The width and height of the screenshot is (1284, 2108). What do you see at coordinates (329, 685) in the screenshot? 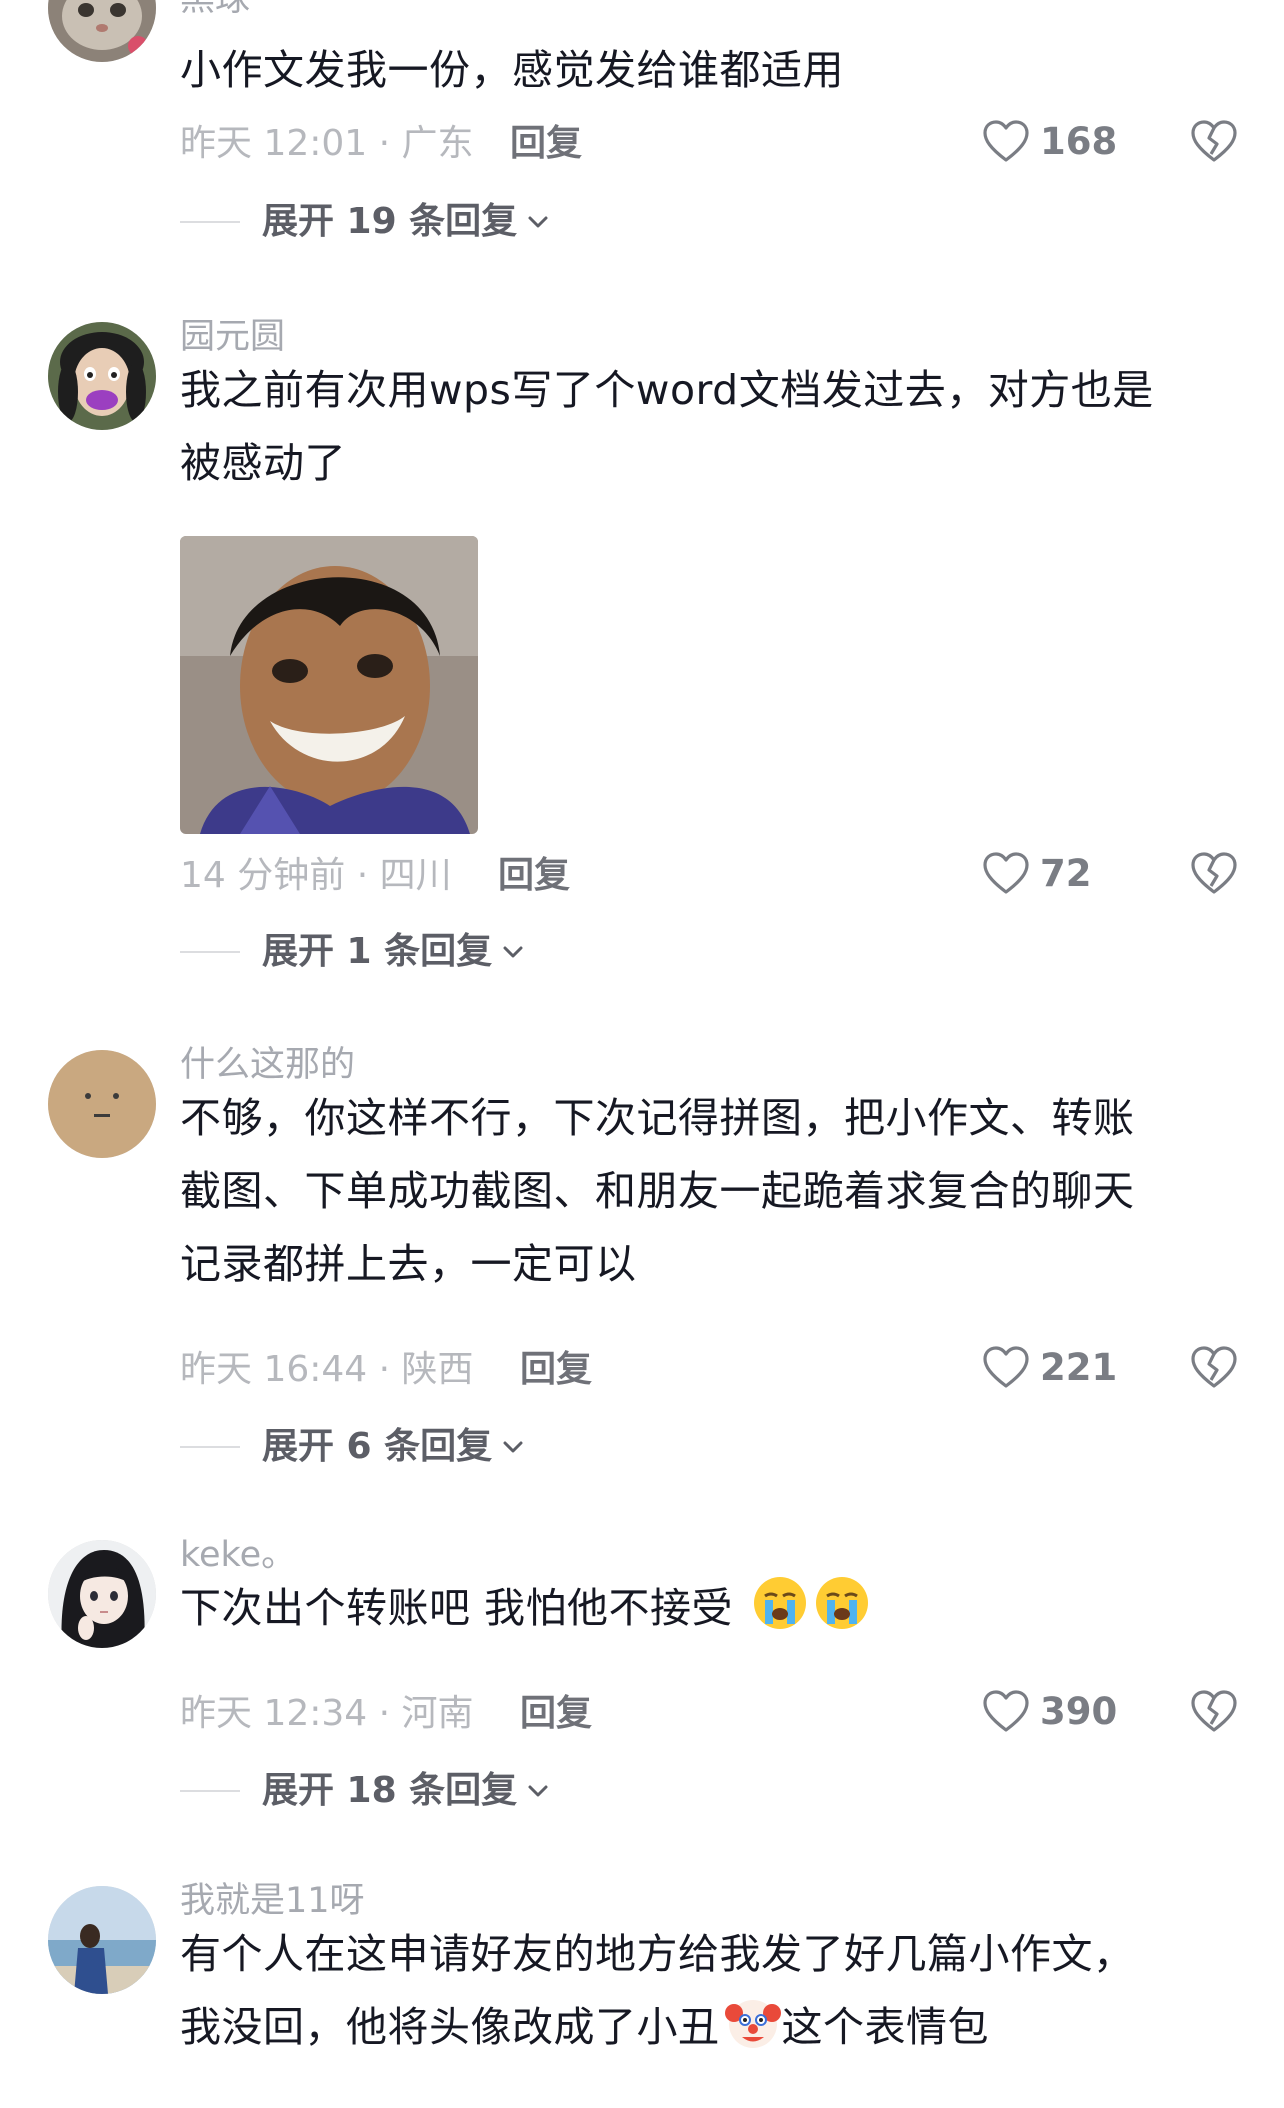
I see `smiling-person-sticker` at bounding box center [329, 685].